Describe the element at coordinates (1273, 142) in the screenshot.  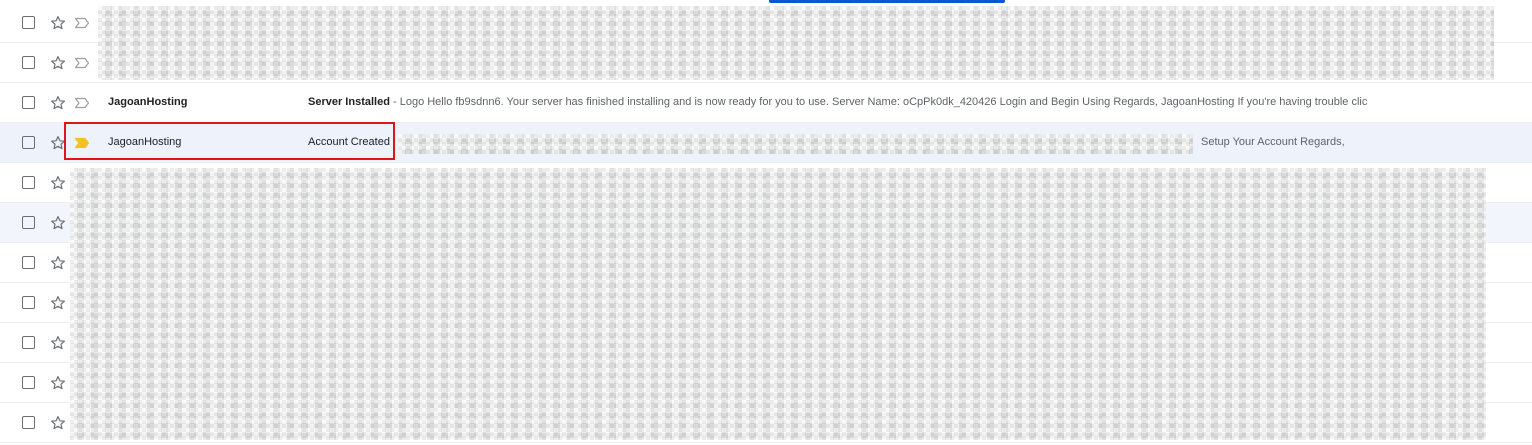
I see `snippet-tail: Setup Your Account Regards,` at that location.